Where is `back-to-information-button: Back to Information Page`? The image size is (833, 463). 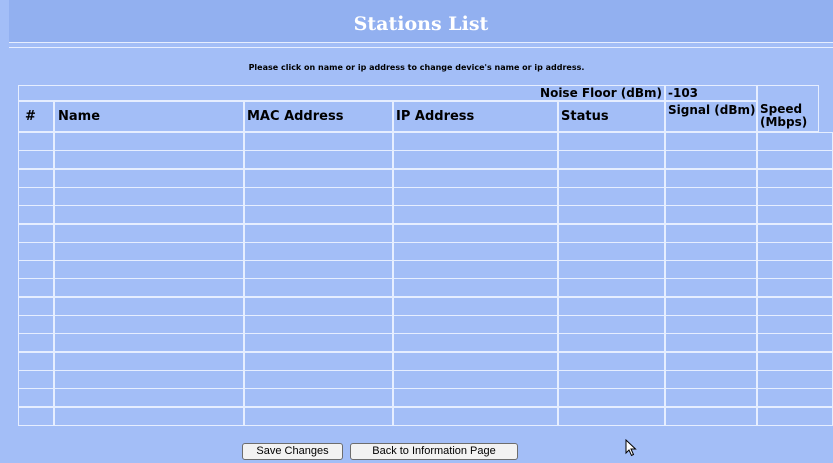
back-to-information-button: Back to Information Page is located at coordinates (434, 451).